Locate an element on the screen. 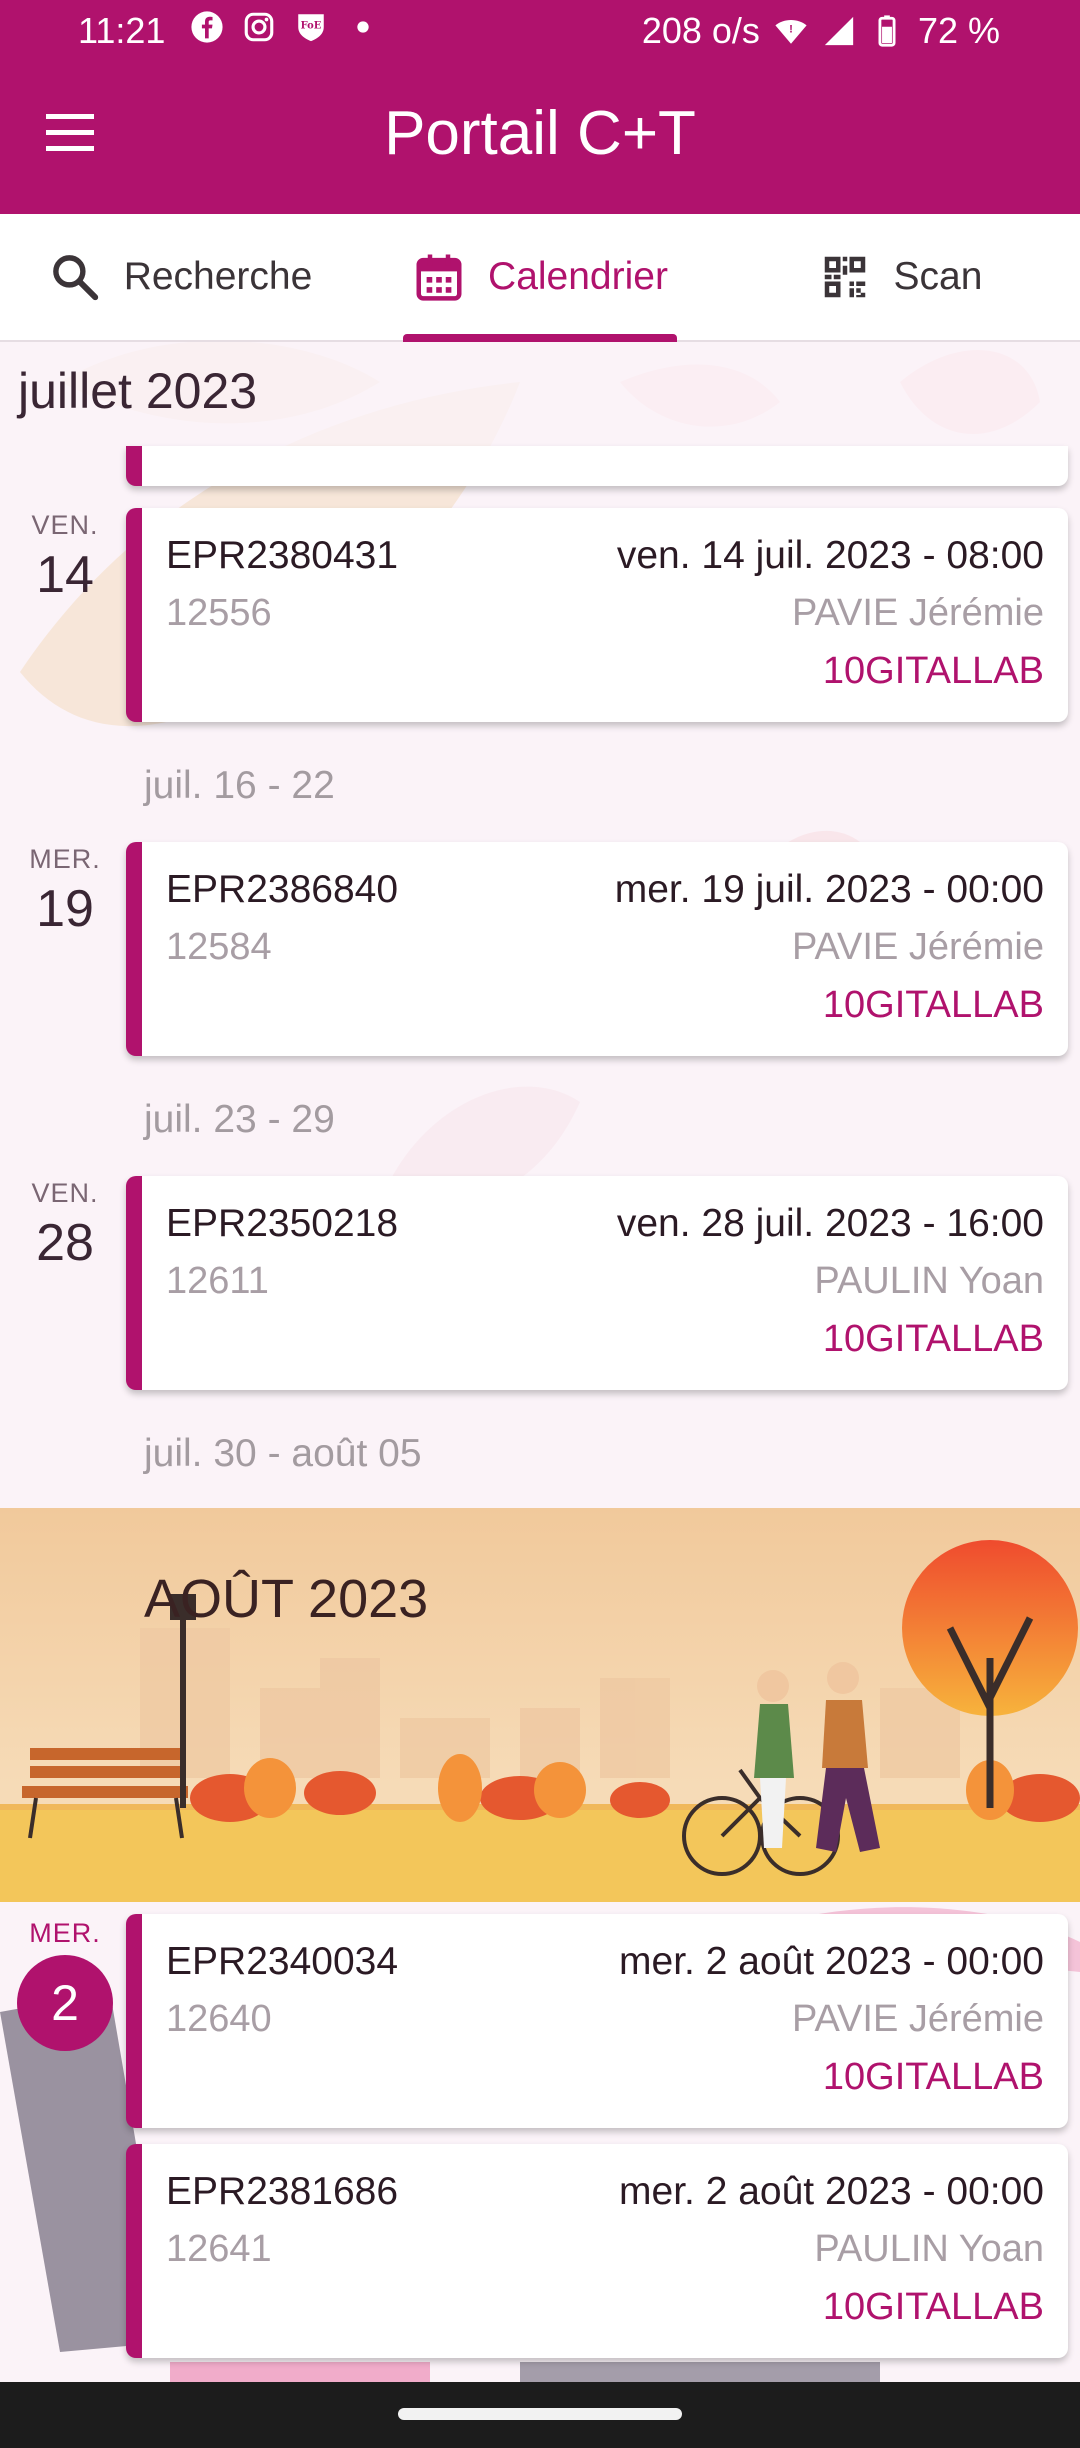 The height and width of the screenshot is (2448, 1080). event-code: EPR2381686 is located at coordinates (282, 2191).